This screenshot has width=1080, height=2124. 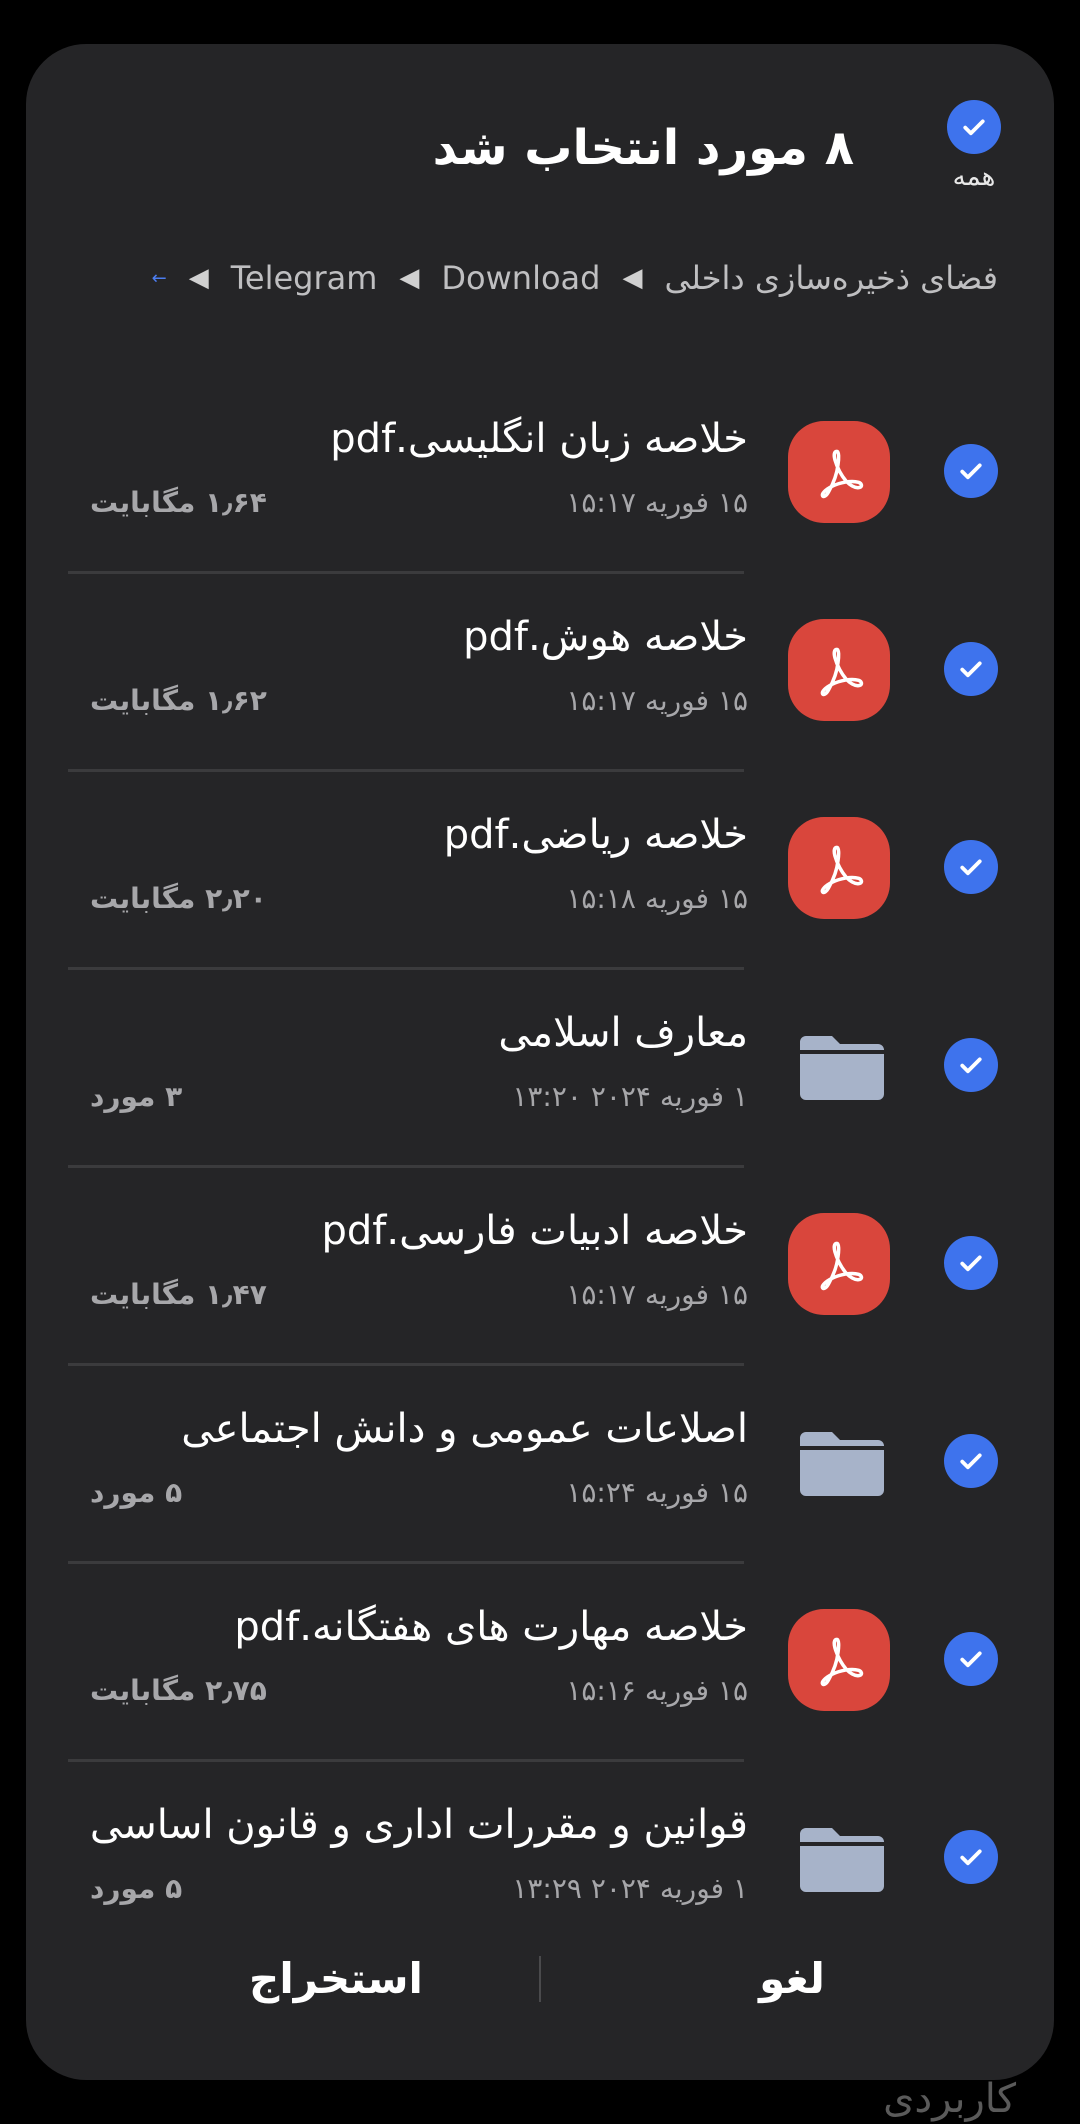 What do you see at coordinates (630, 1096) in the screenshot?
I see `item-date: ۱ فوریه ۲۰۲۴ ۱۳:۲۰` at bounding box center [630, 1096].